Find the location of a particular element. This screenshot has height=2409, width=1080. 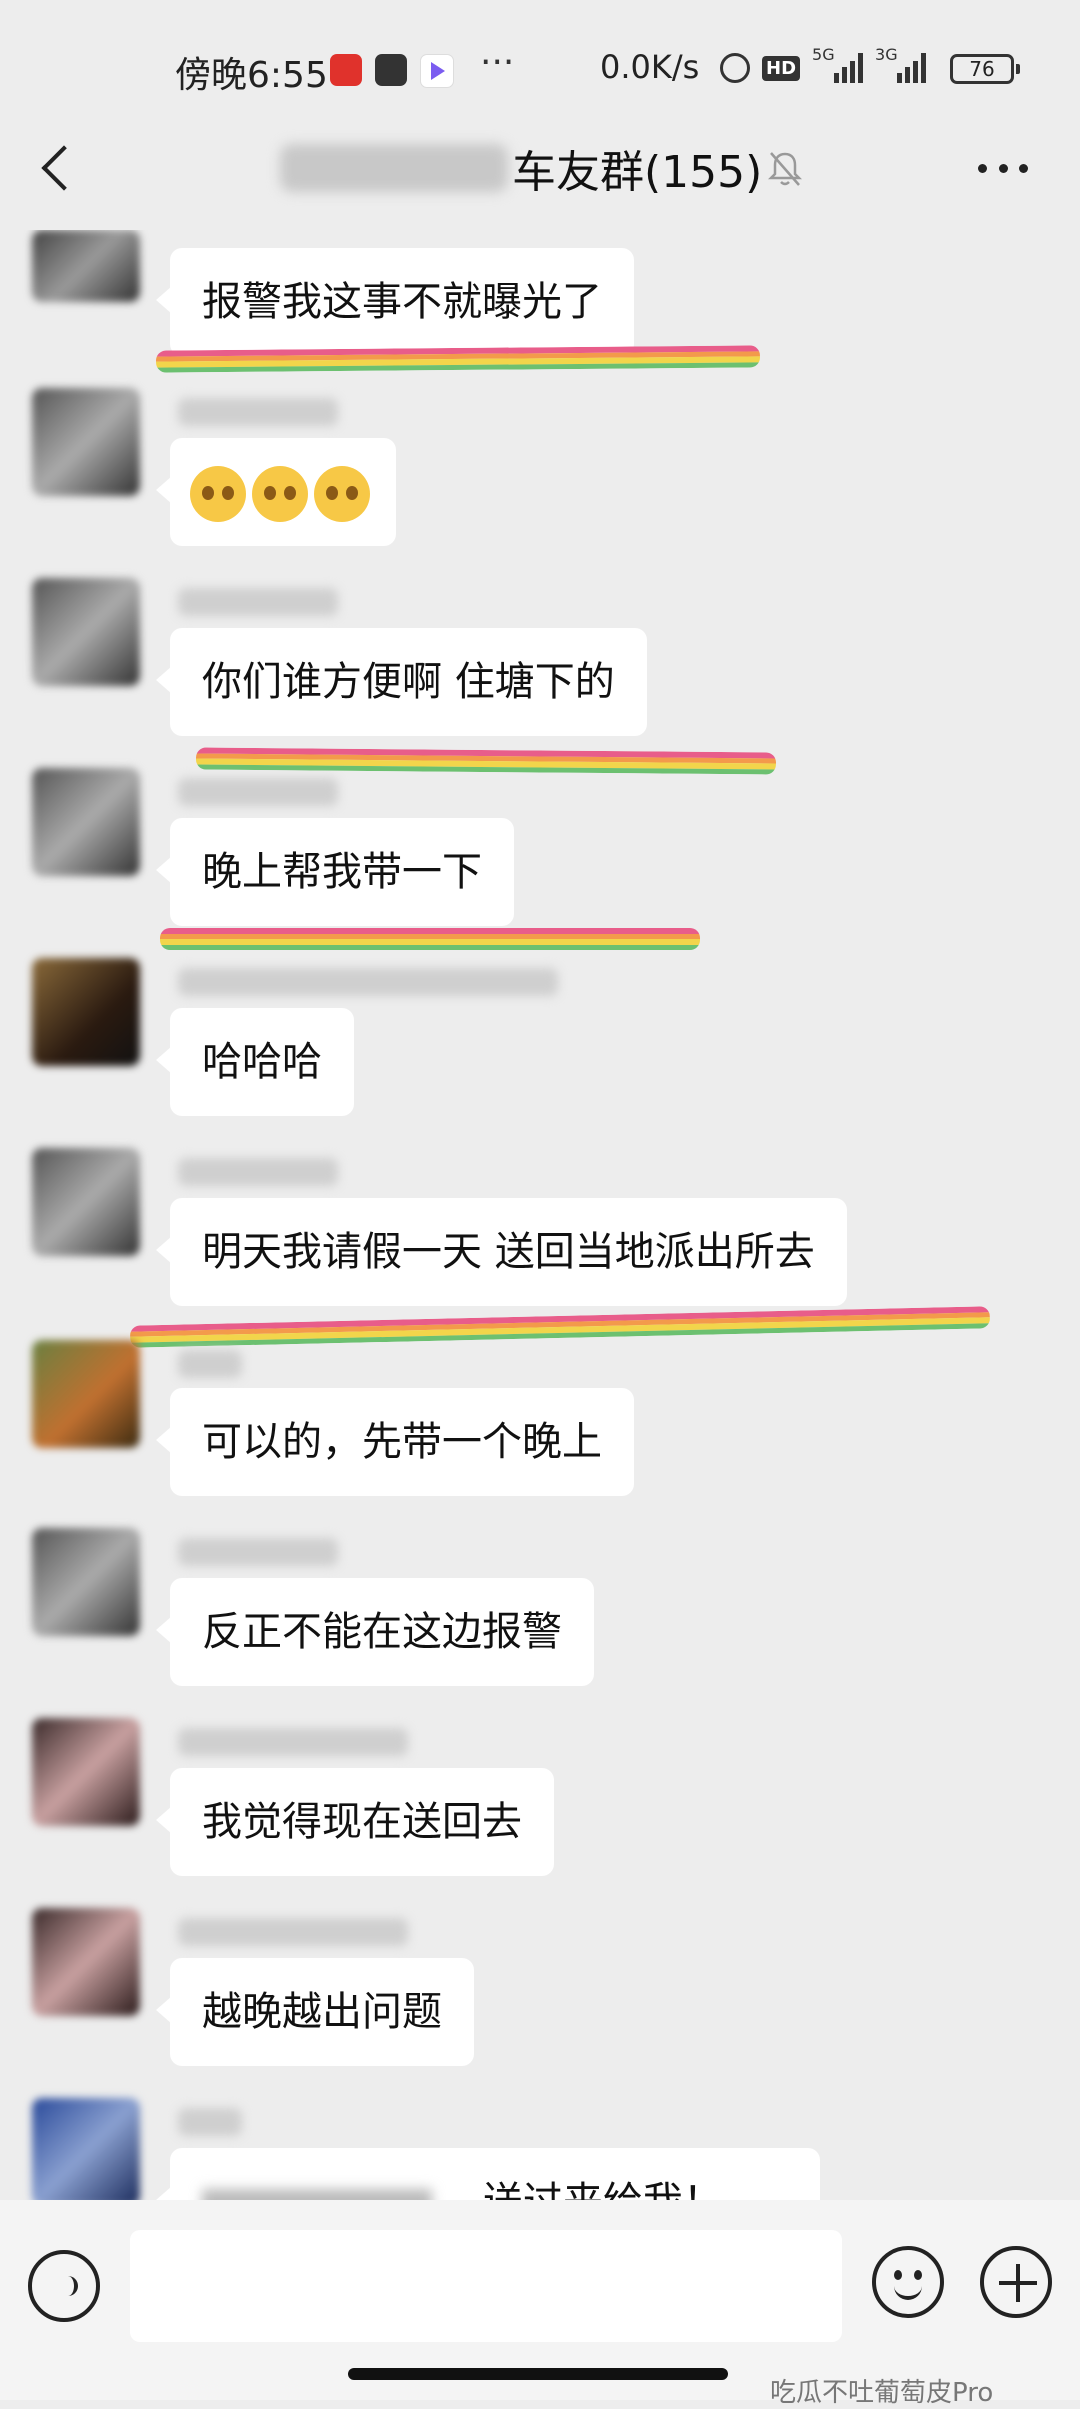

battery-icon: 76 is located at coordinates (985, 69).